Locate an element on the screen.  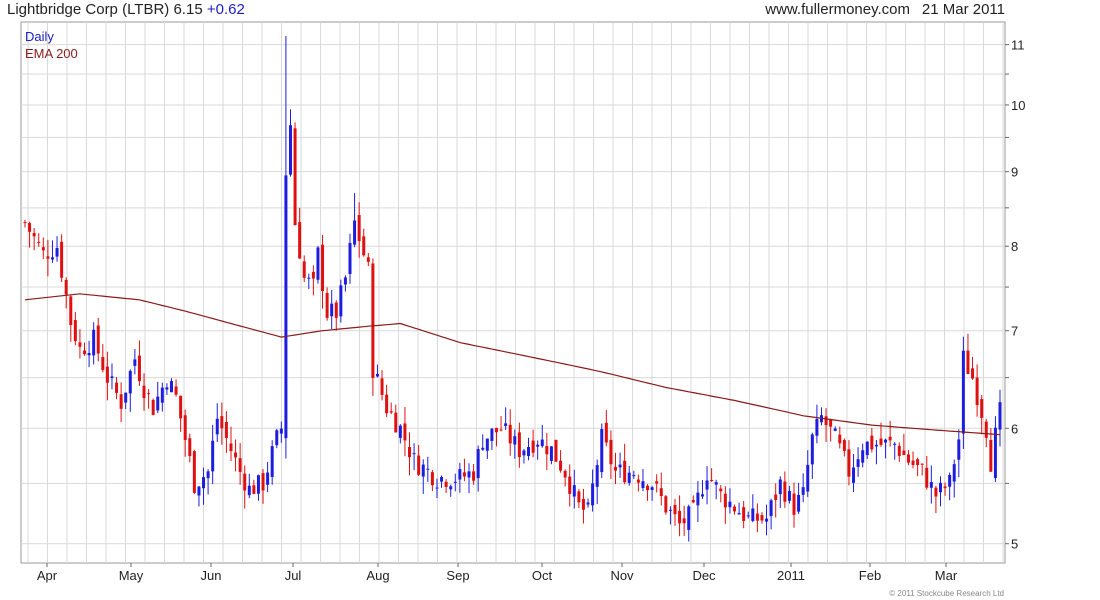
y-tick-label: 6 is located at coordinates (1014, 428).